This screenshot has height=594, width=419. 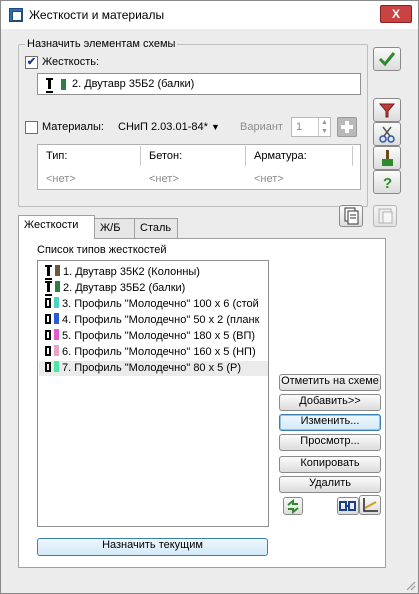 What do you see at coordinates (152, 304) in the screenshot?
I see `list-item: 3. Профиль "Молодечно" 100 x 6 (стой` at bounding box center [152, 304].